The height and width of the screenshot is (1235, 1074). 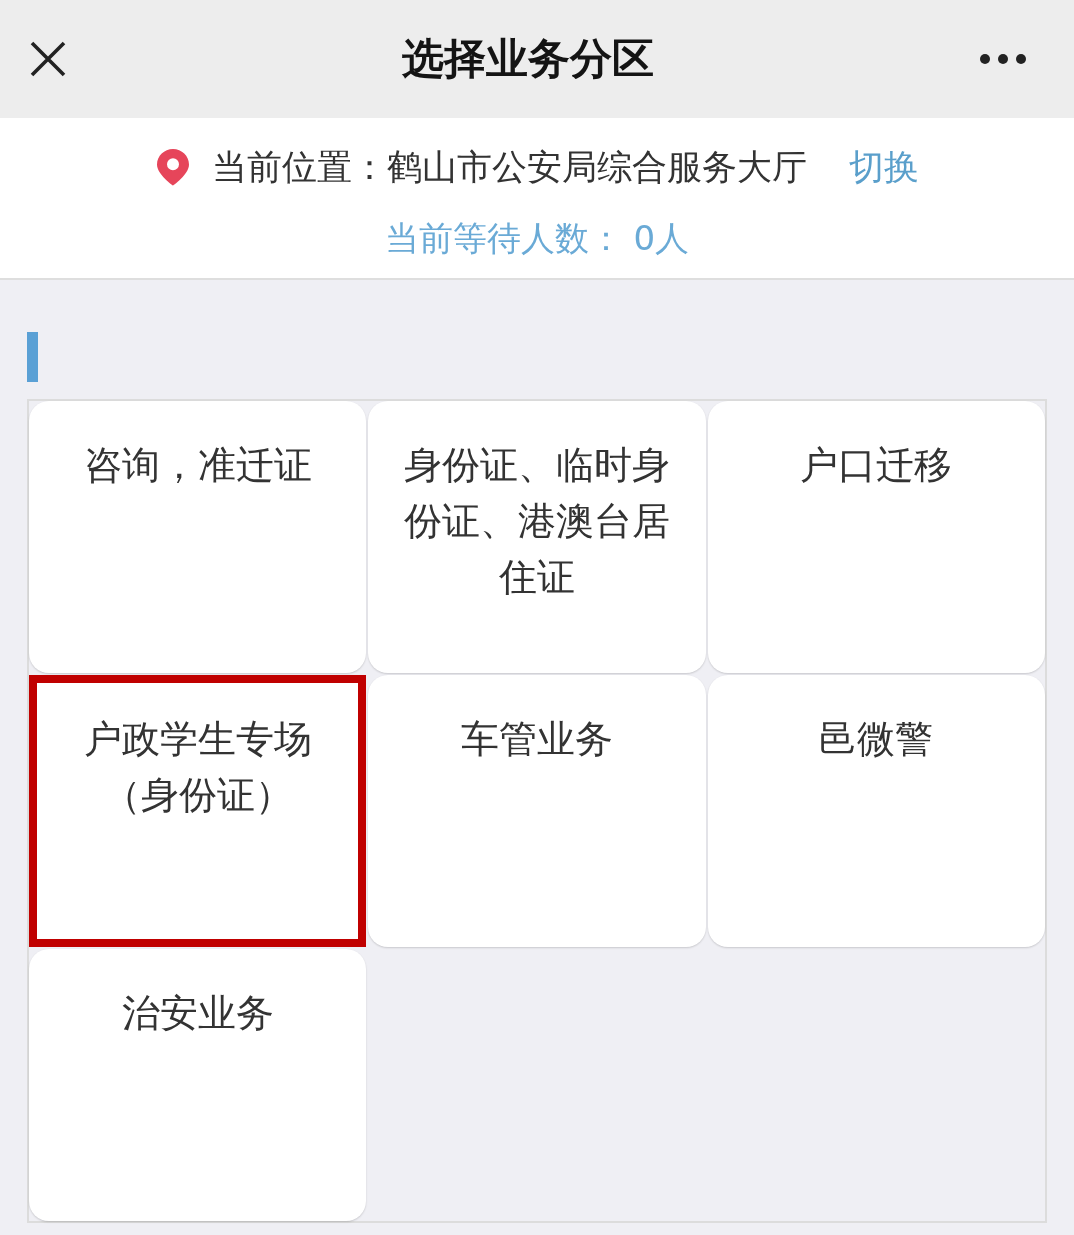 What do you see at coordinates (198, 1085) in the screenshot?
I see `service-zone-tile: 治安业务` at bounding box center [198, 1085].